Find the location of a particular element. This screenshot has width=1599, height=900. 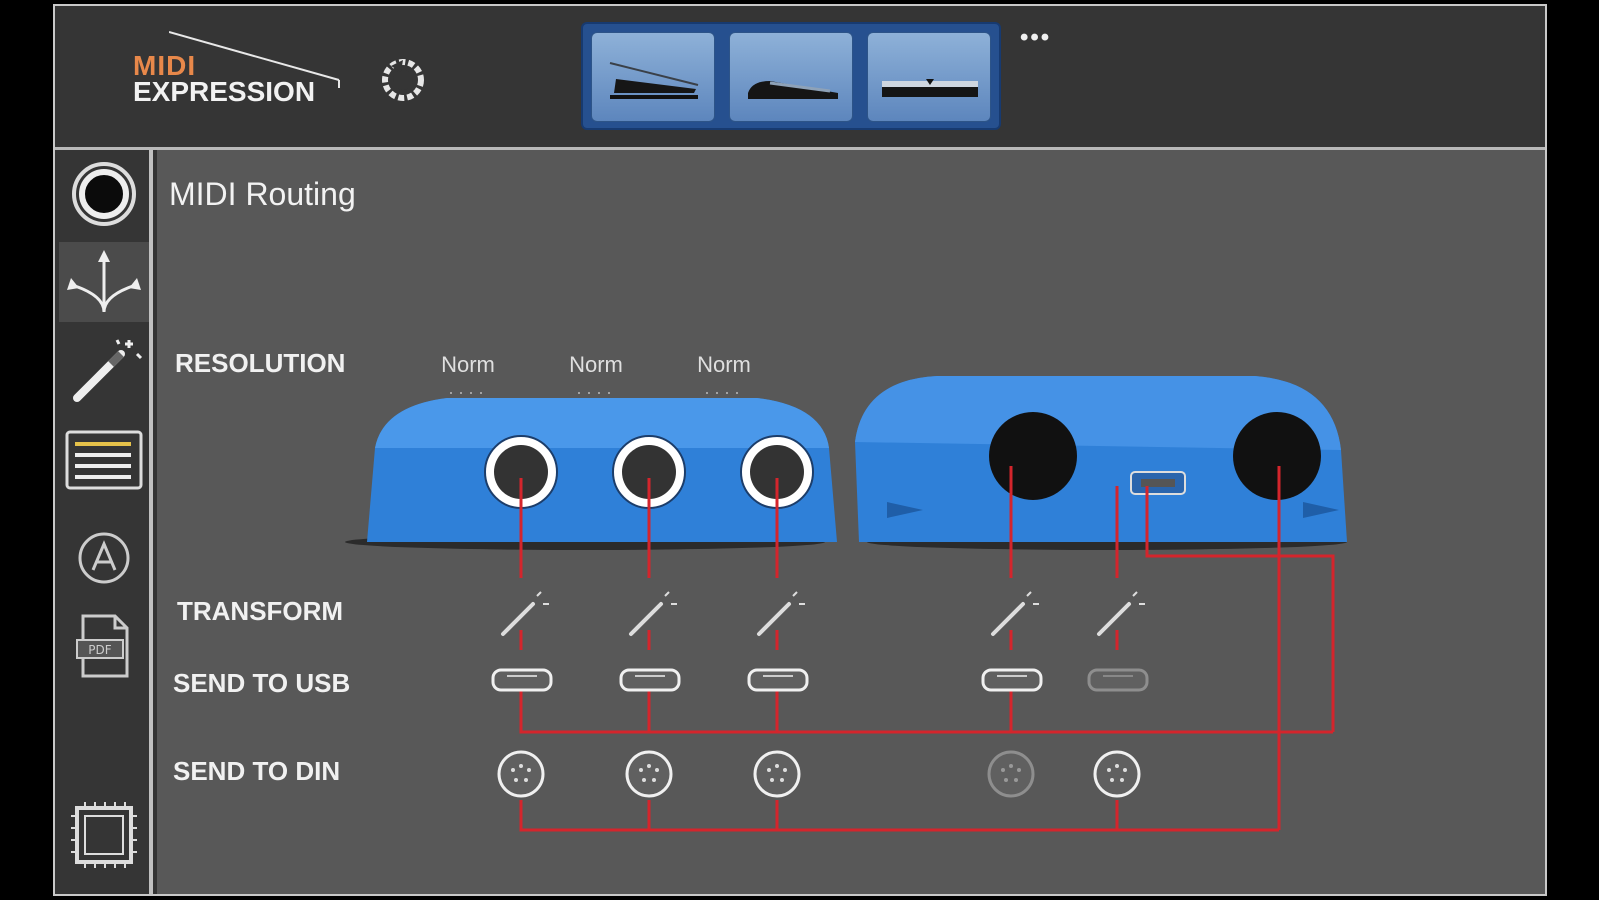

svg-text: PDF is located at coordinates (99, 650).